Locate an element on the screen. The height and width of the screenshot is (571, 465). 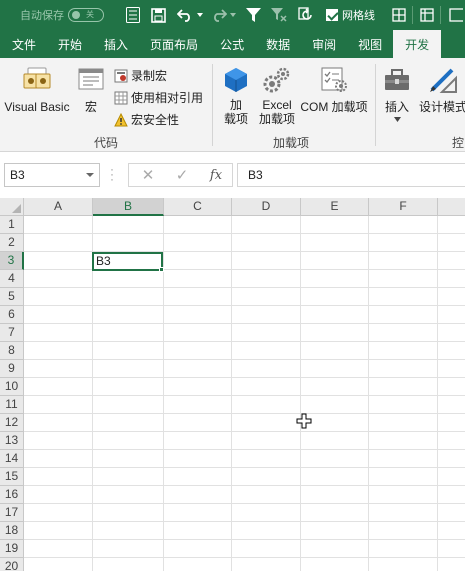
filter-icon is located at coordinates (253, 15).